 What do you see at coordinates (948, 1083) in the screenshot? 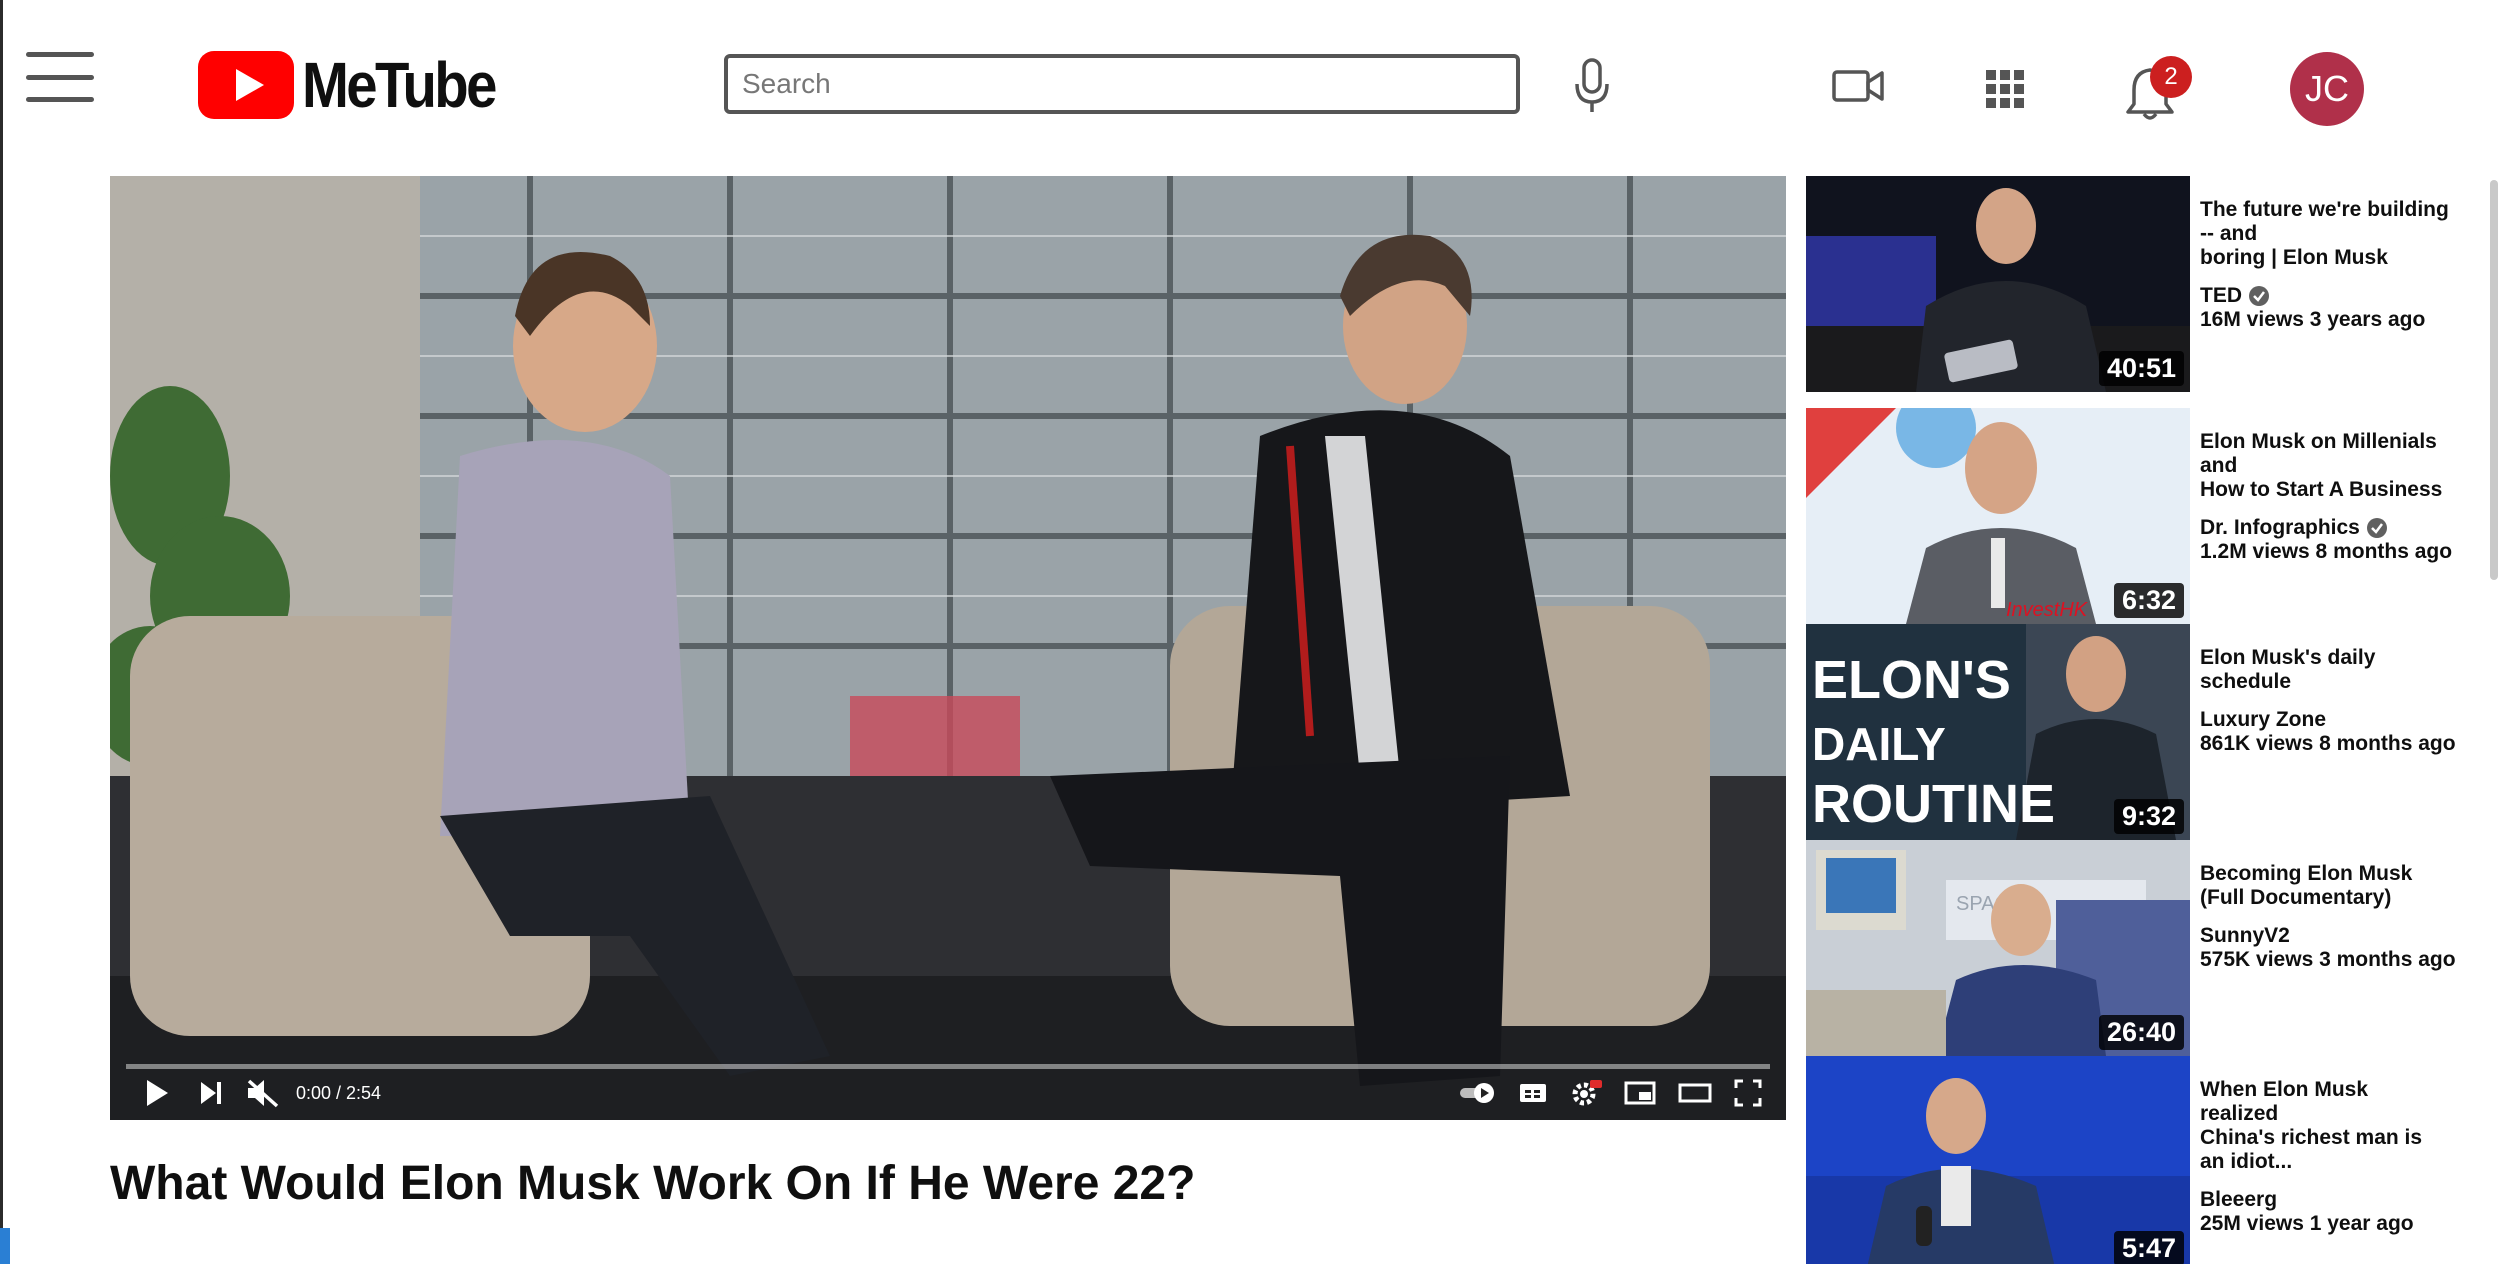
I see `player-controls: 0:00 / 2:54` at bounding box center [948, 1083].